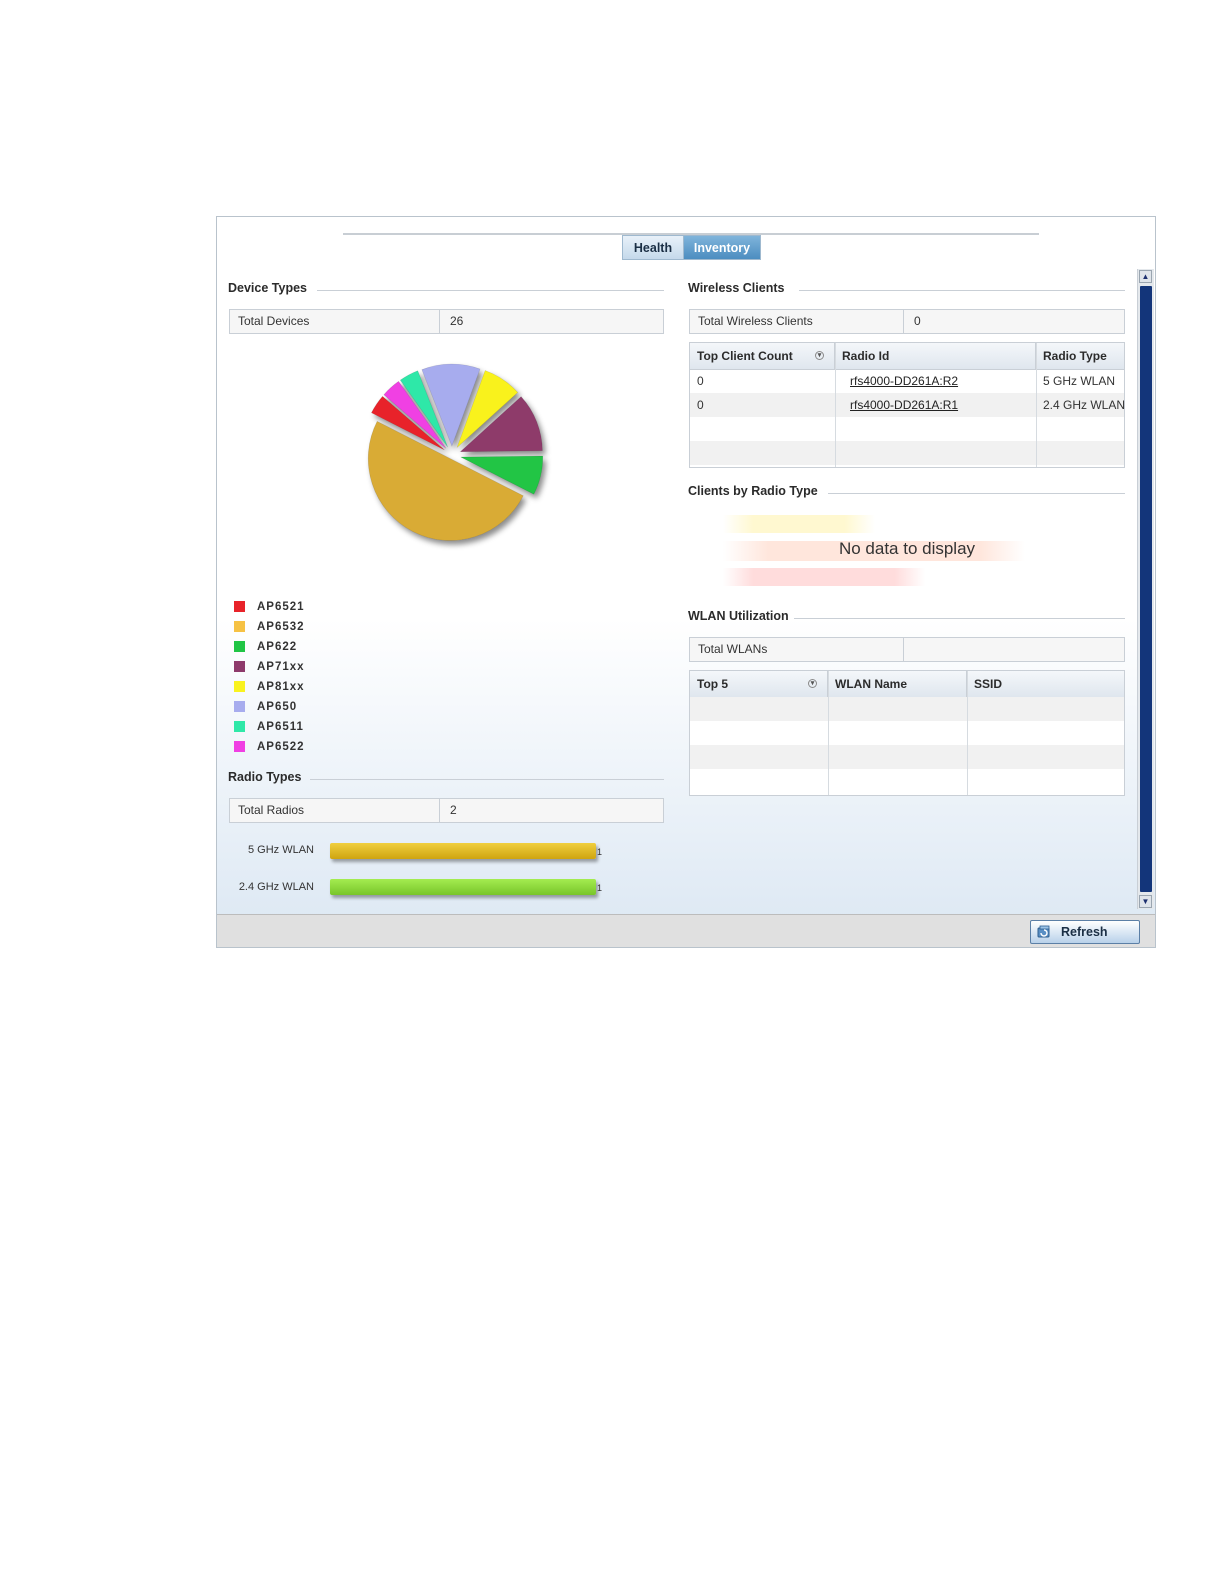 The width and height of the screenshot is (1225, 1585). I want to click on legend-label: AP6532, so click(281, 627).